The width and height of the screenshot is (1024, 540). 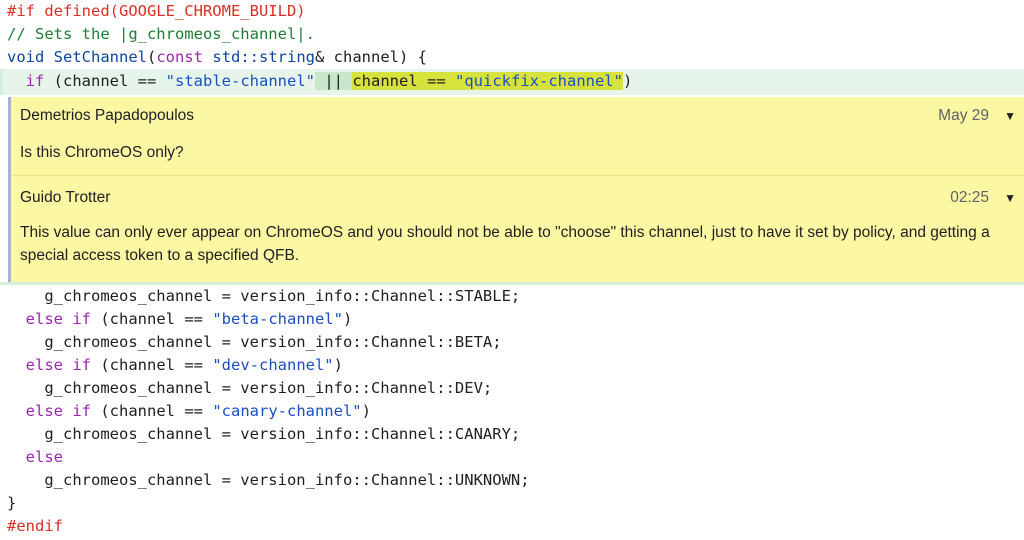 I want to click on function-name: SetChannel, so click(x=100, y=57).